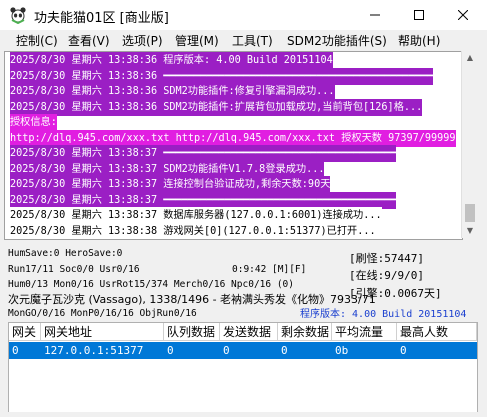 The height and width of the screenshot is (417, 487). What do you see at coordinates (337, 40) in the screenshot?
I see `menu-sdm2-plugins: SDM2功能插件(S)` at bounding box center [337, 40].